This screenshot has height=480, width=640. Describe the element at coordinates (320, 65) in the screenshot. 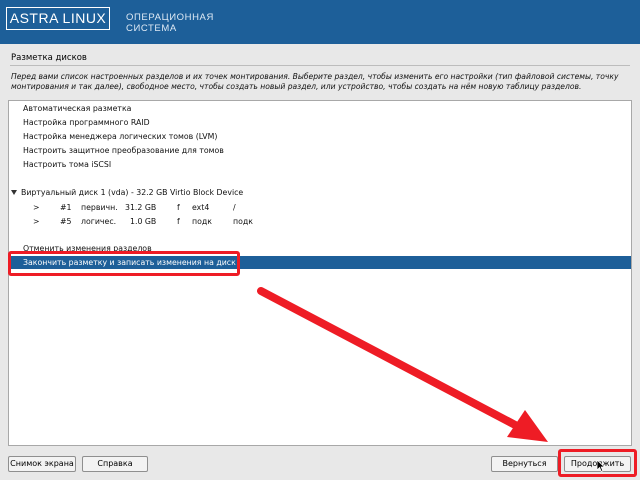

I see `title-divider` at that location.